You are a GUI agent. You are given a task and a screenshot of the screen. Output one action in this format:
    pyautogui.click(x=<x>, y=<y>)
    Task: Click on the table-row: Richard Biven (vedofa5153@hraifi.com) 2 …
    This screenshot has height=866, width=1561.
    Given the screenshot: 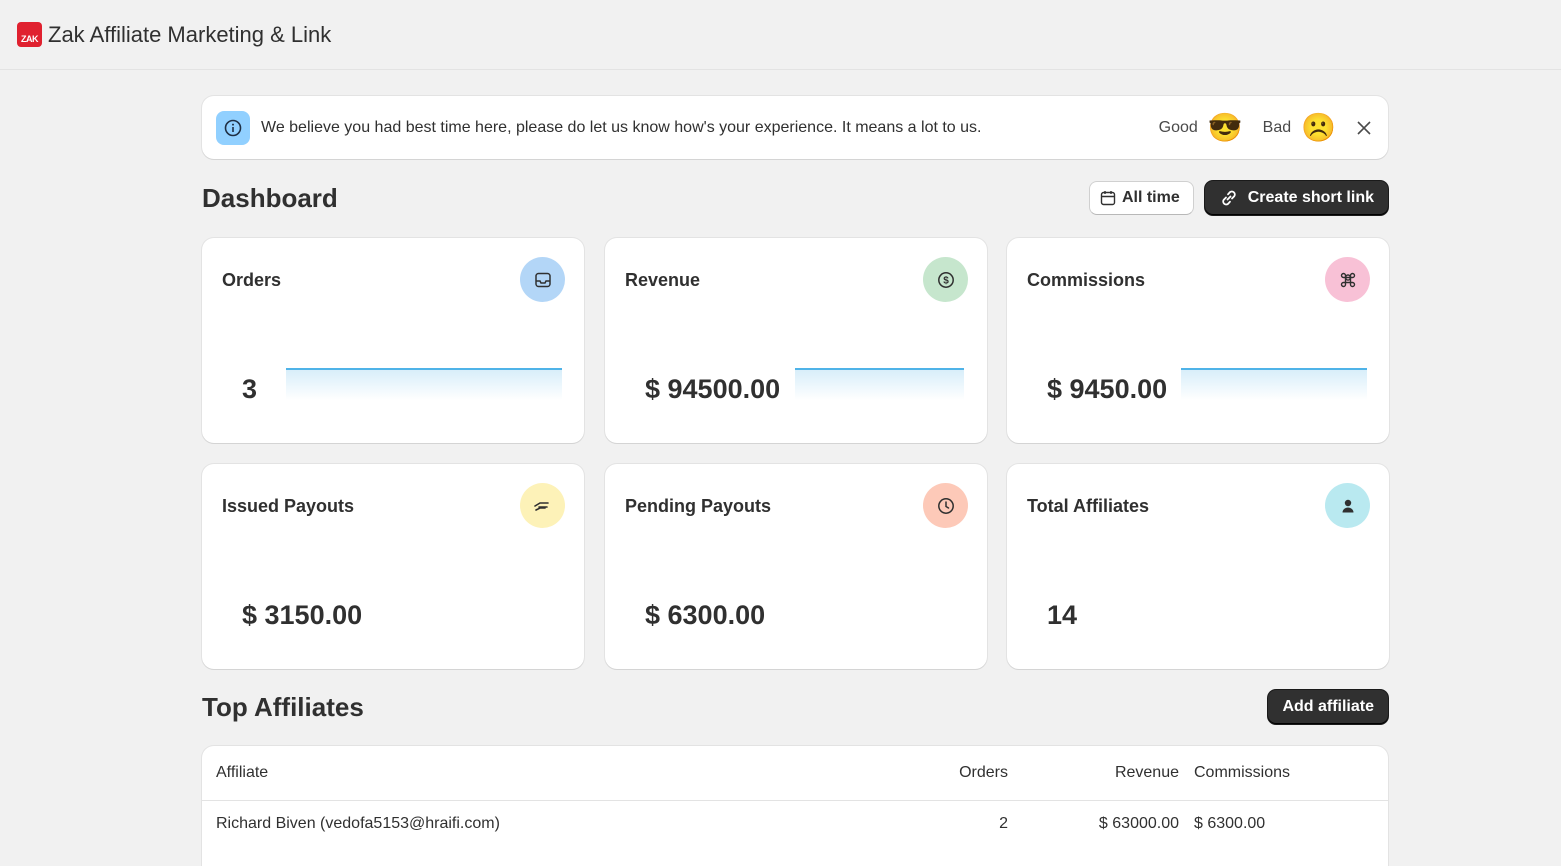 What is the action you would take?
    pyautogui.click(x=795, y=826)
    